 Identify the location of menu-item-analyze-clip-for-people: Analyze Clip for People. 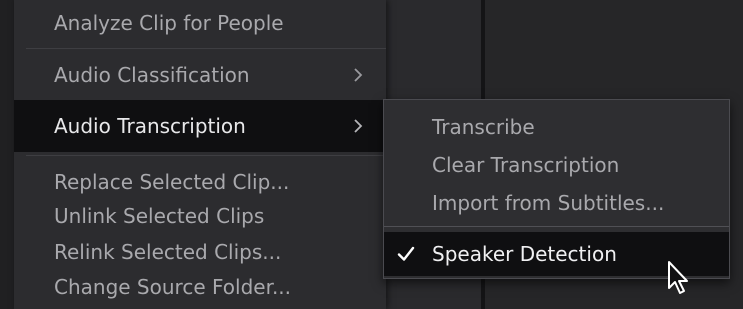
(200, 23).